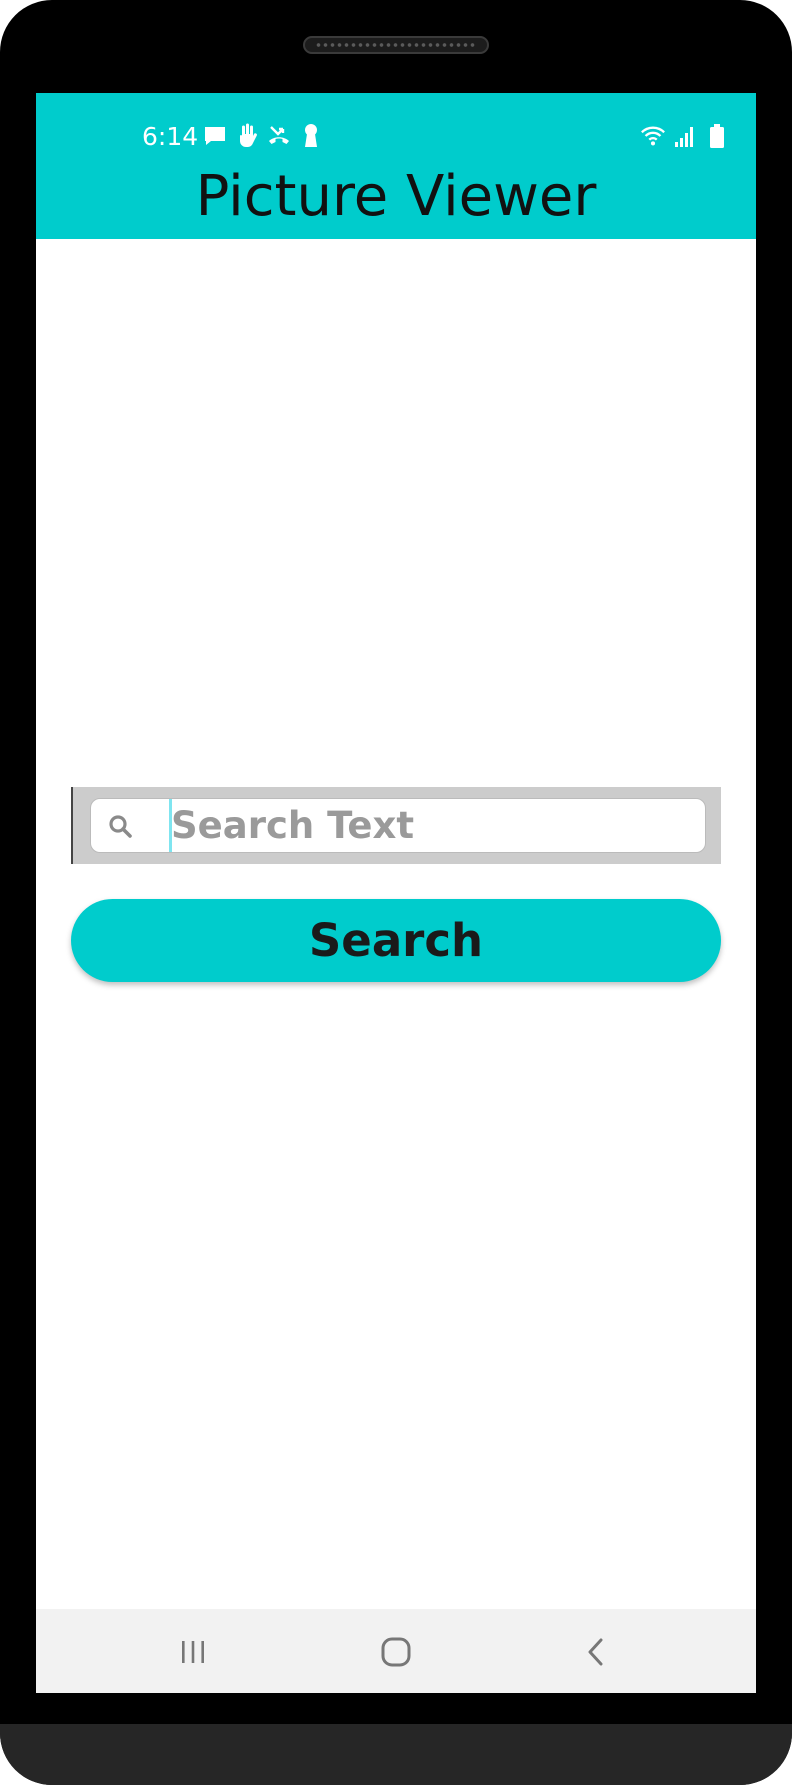 The width and height of the screenshot is (792, 1785). I want to click on search-icon, so click(121, 827).